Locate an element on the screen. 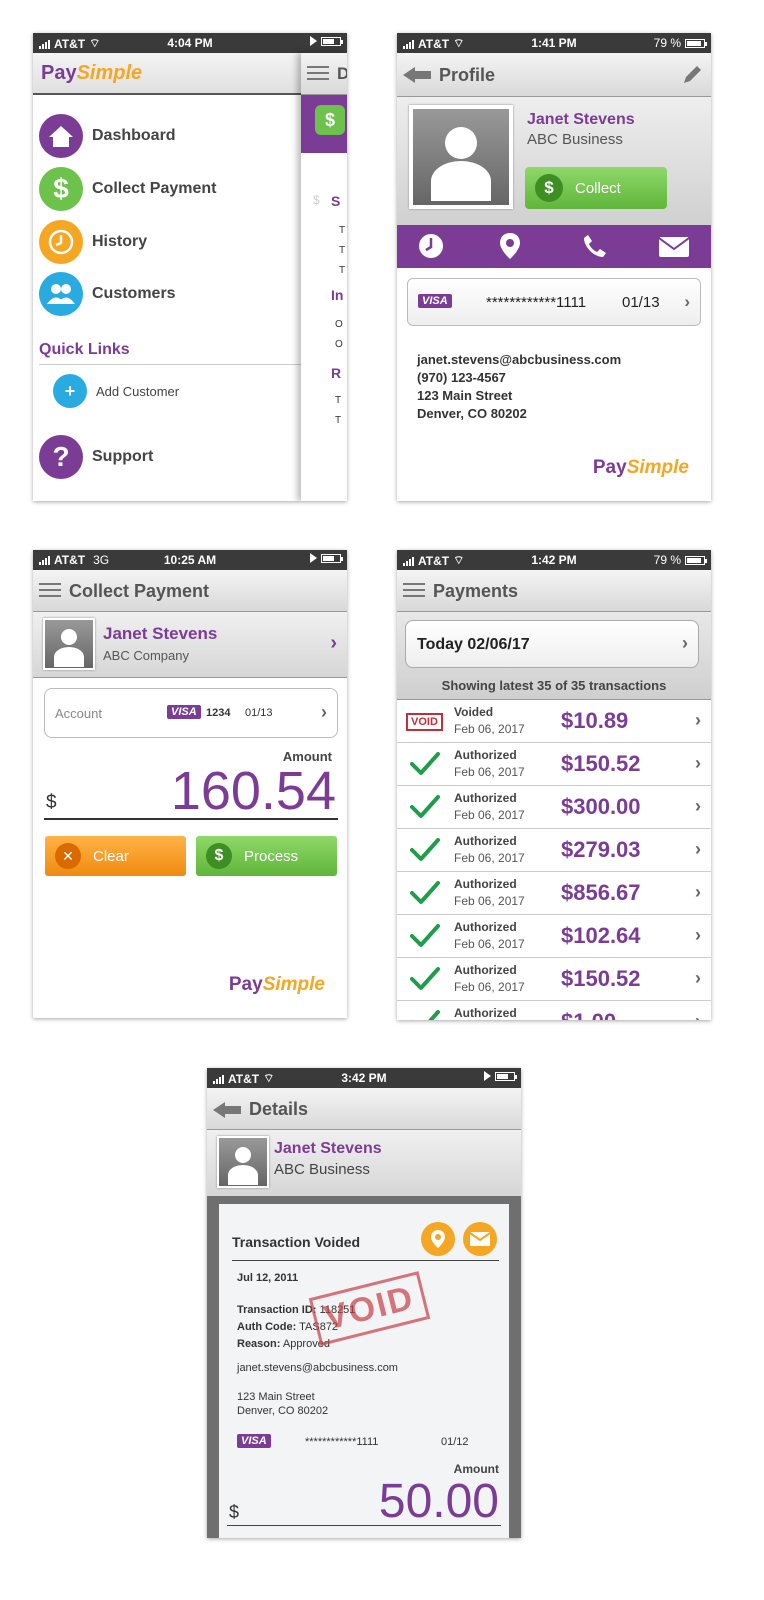  transaction-amount: $10.89 is located at coordinates (595, 720).